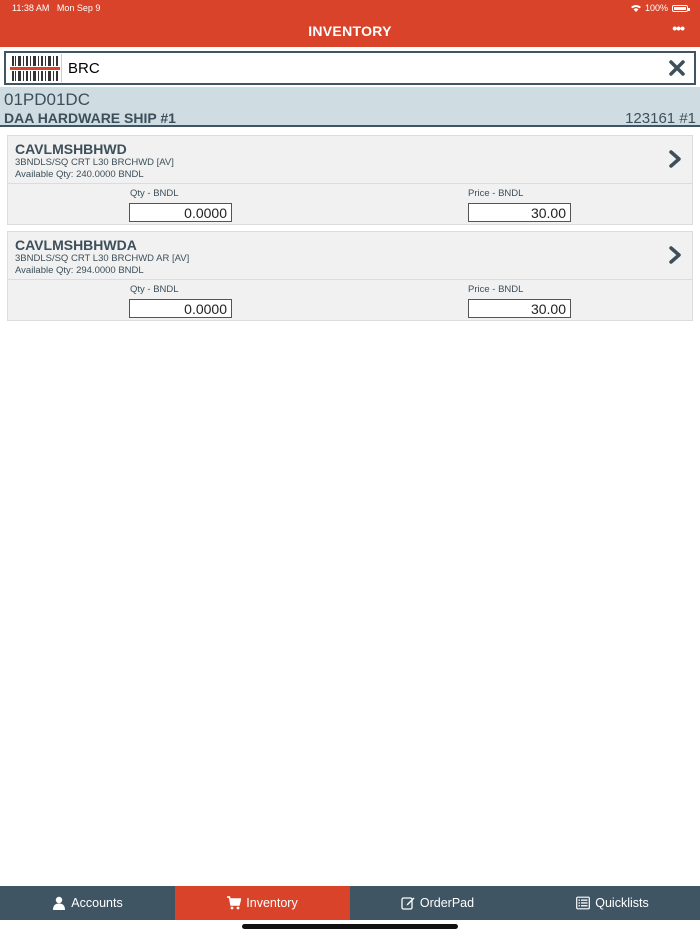 The image size is (700, 934). I want to click on tab-accounts-label: Accounts, so click(97, 903).